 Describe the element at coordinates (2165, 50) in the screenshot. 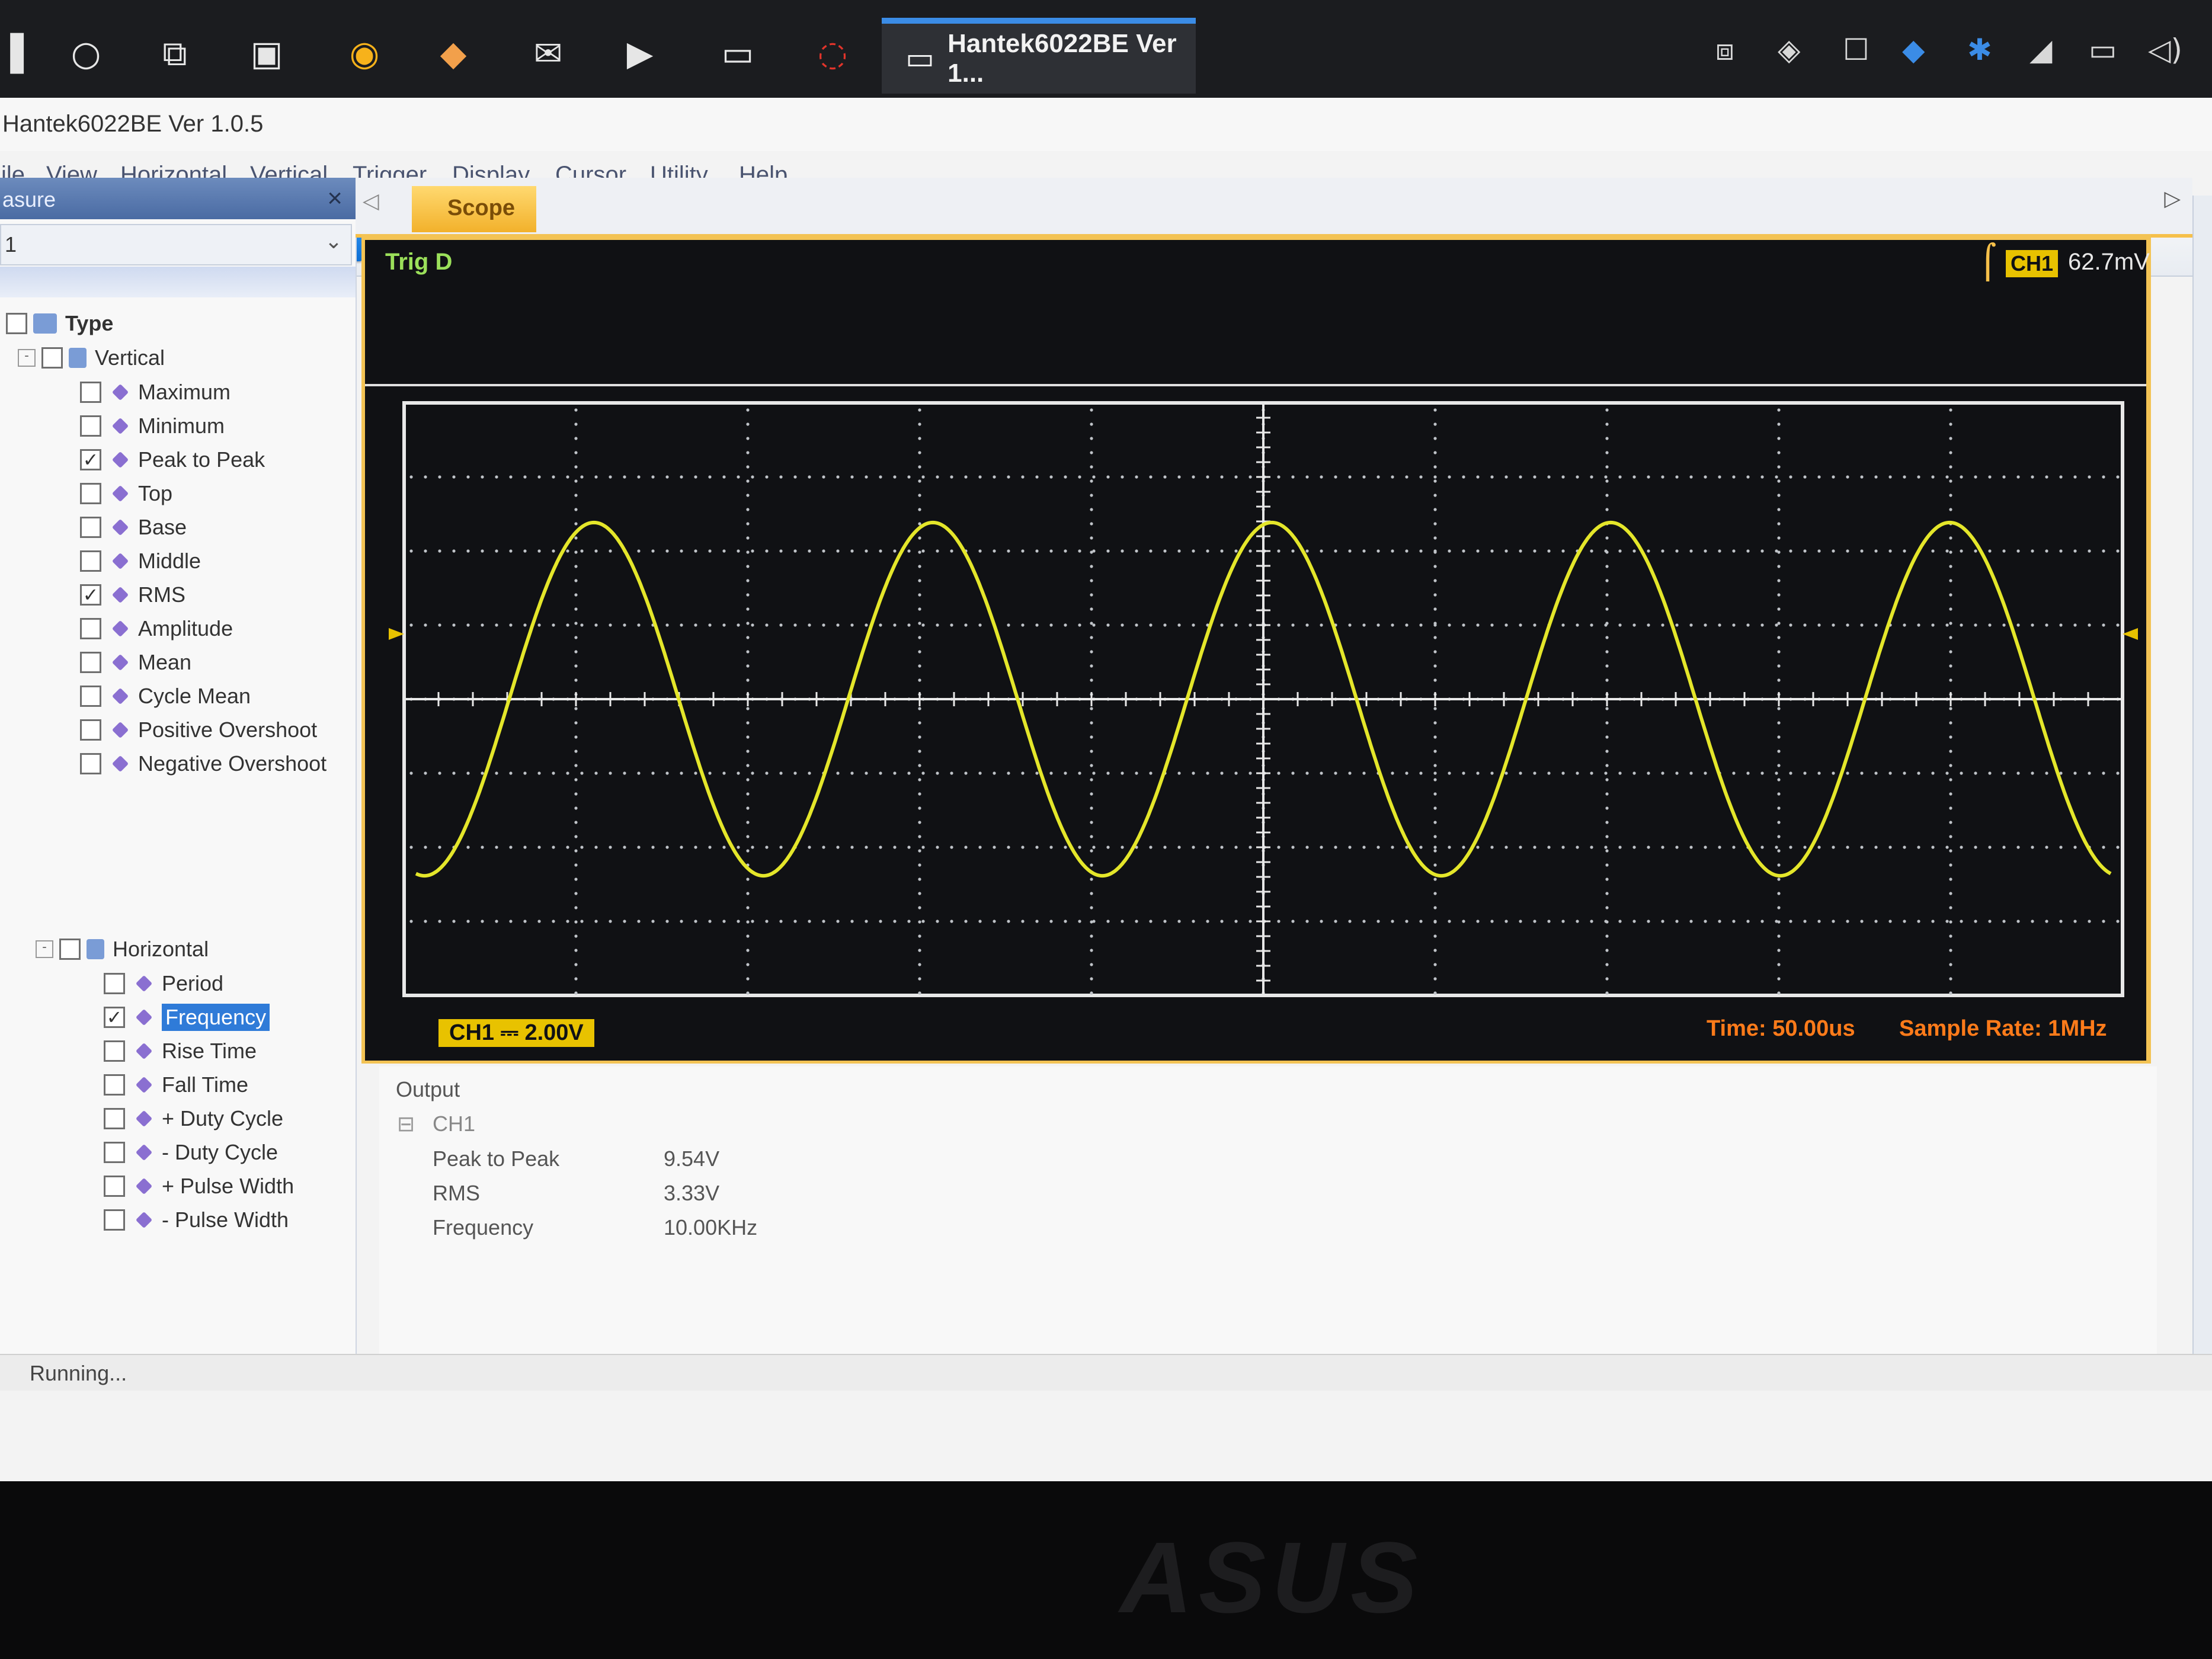

I see `volume-icon: ◁)` at that location.